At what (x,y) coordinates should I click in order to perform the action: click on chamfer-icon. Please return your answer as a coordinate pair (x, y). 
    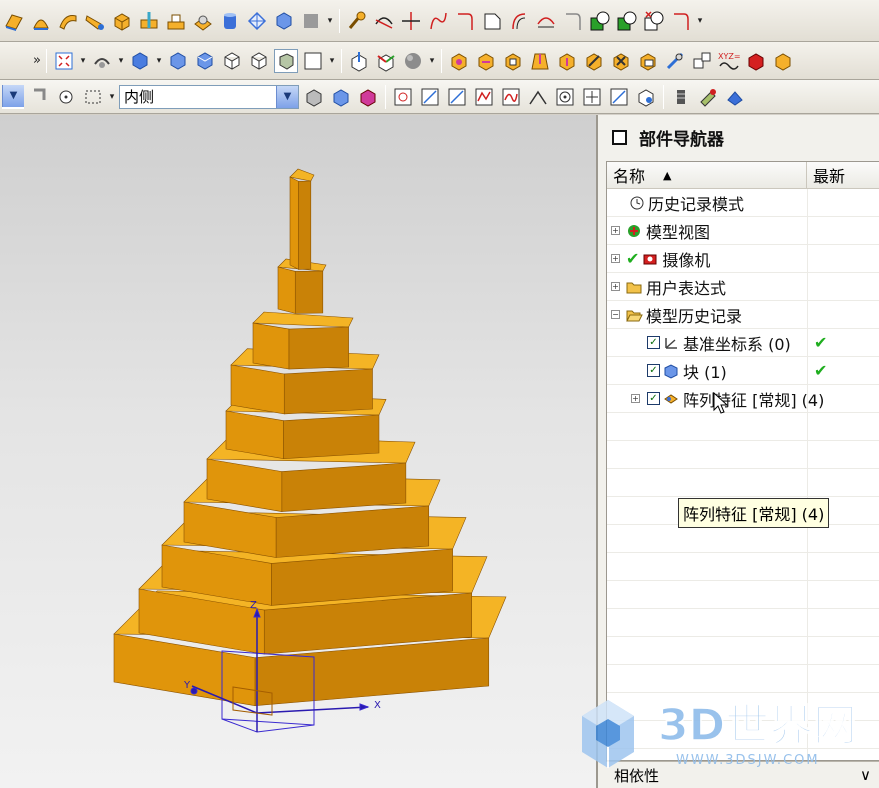
    Looking at the image, I should click on (486, 61).